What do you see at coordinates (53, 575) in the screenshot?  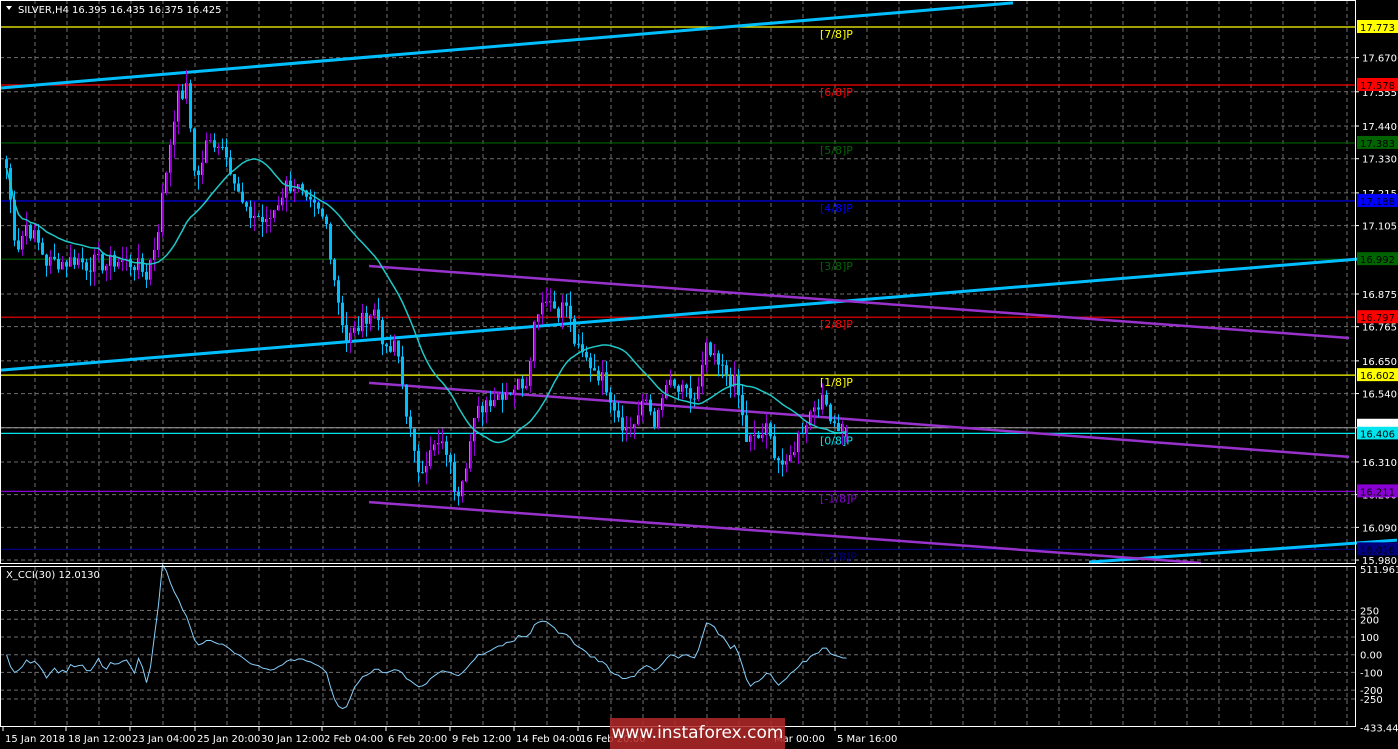 I see `cci-title: X_CCI(30) 12.0130` at bounding box center [53, 575].